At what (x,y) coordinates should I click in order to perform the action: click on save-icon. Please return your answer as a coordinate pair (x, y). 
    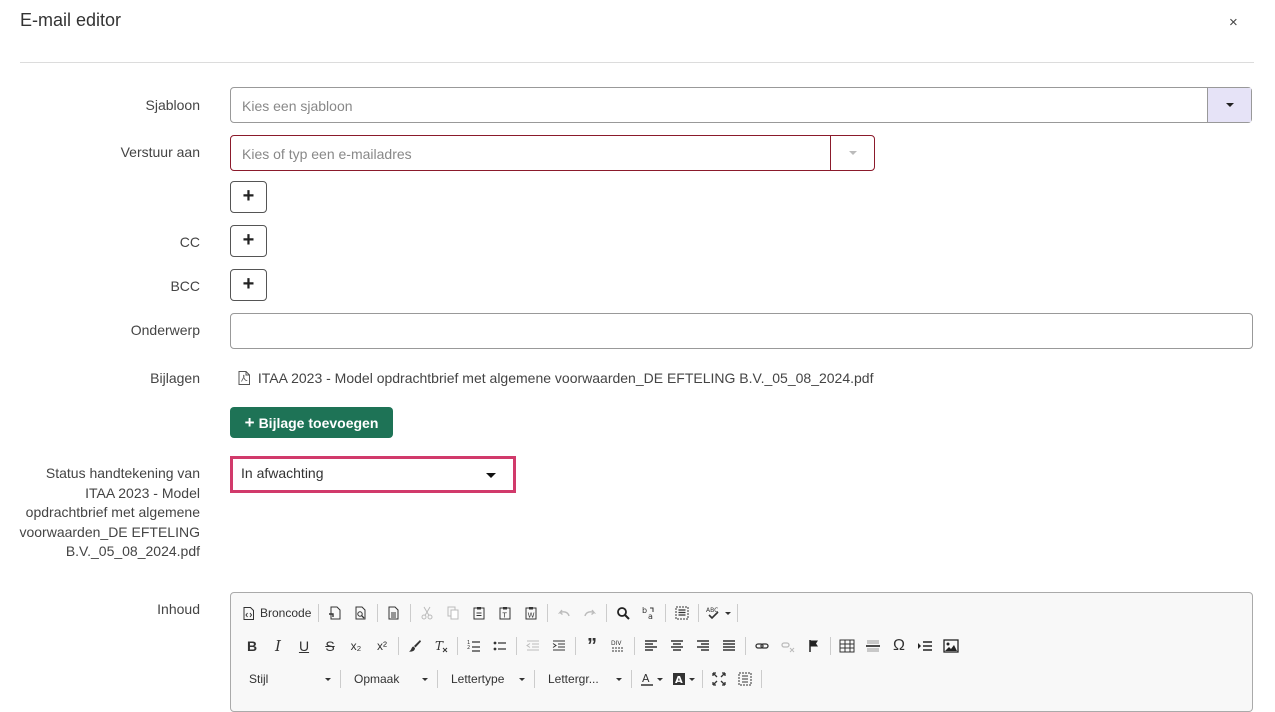
    Looking at the image, I should click on (335, 613).